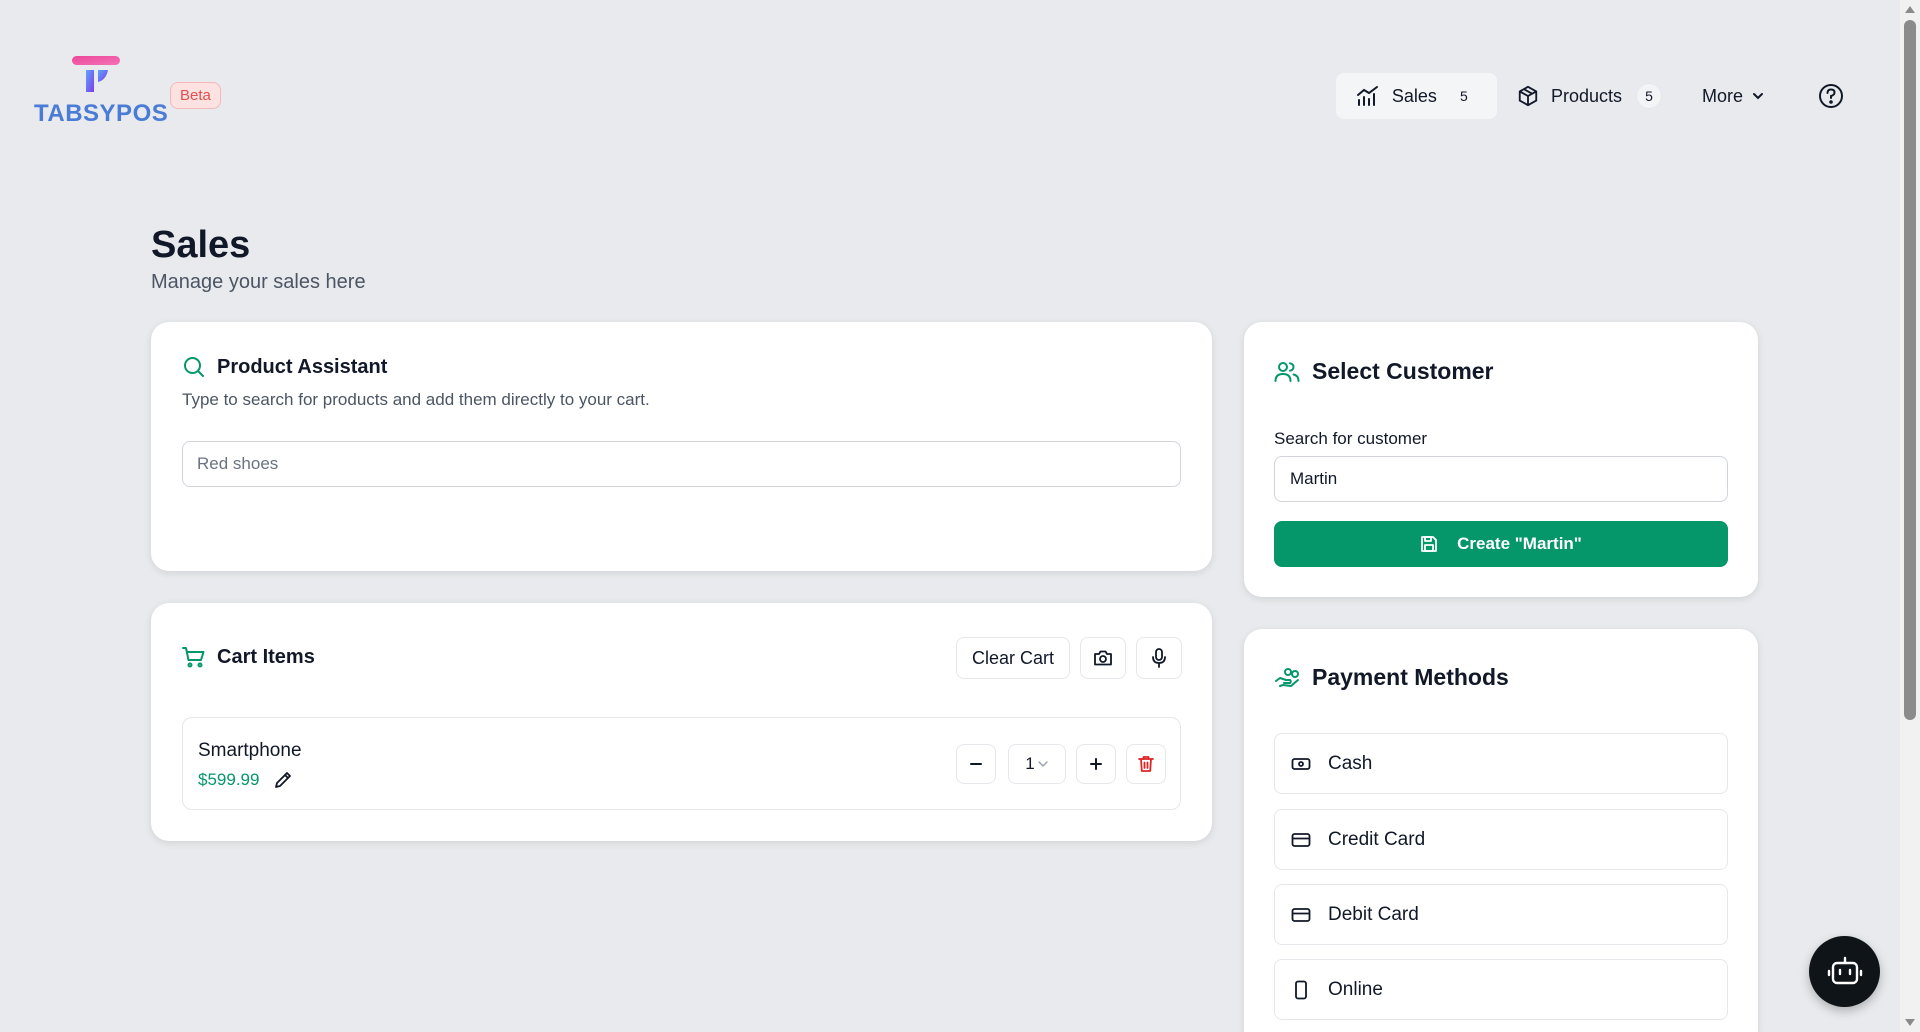 This screenshot has height=1032, width=1920. What do you see at coordinates (1501, 479) in the screenshot?
I see `customer-search-input` at bounding box center [1501, 479].